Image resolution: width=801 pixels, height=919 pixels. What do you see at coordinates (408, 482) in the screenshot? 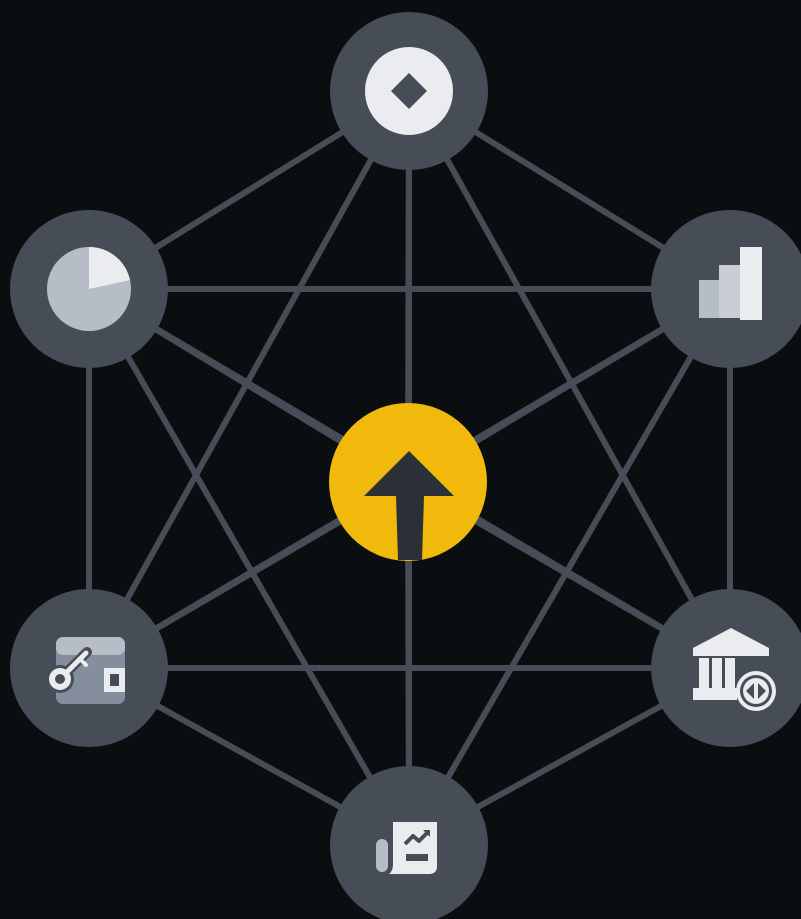
I see `hub-node` at bounding box center [408, 482].